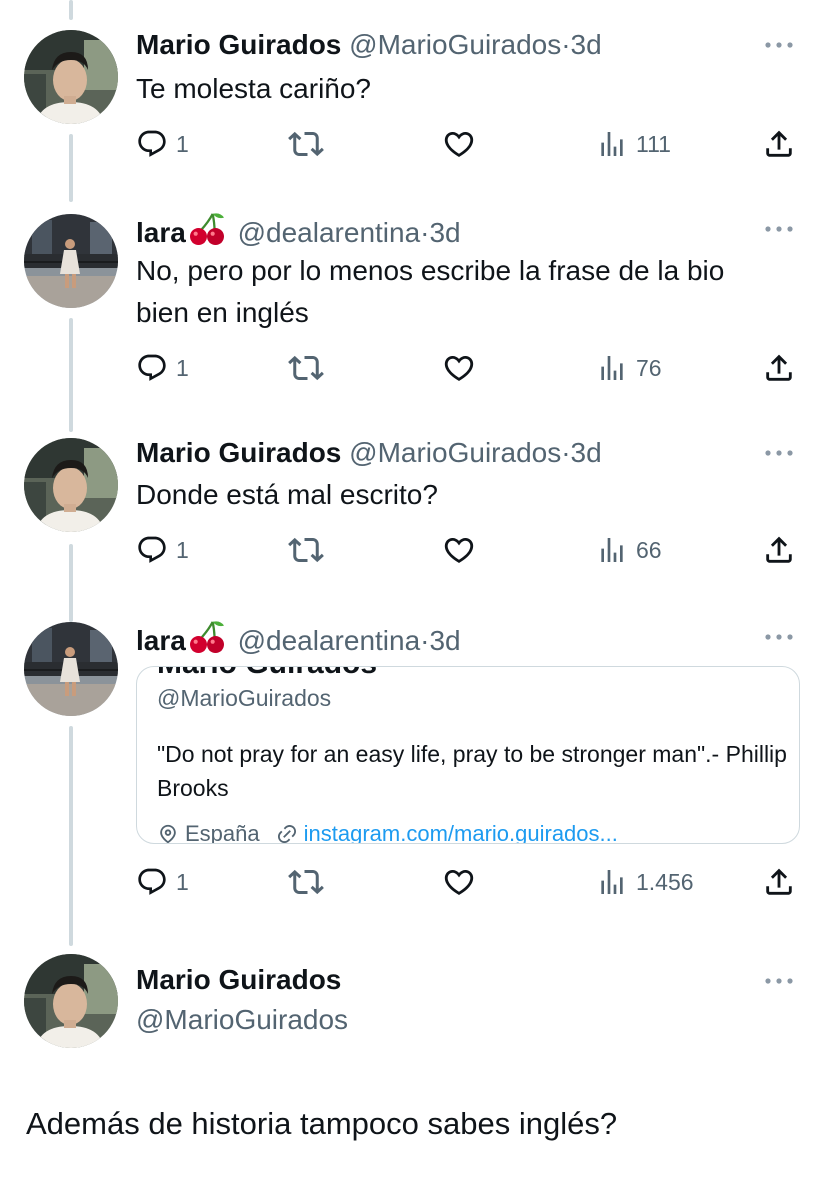  Describe the element at coordinates (665, 881) in the screenshot. I see `view-count: 1.456` at that location.